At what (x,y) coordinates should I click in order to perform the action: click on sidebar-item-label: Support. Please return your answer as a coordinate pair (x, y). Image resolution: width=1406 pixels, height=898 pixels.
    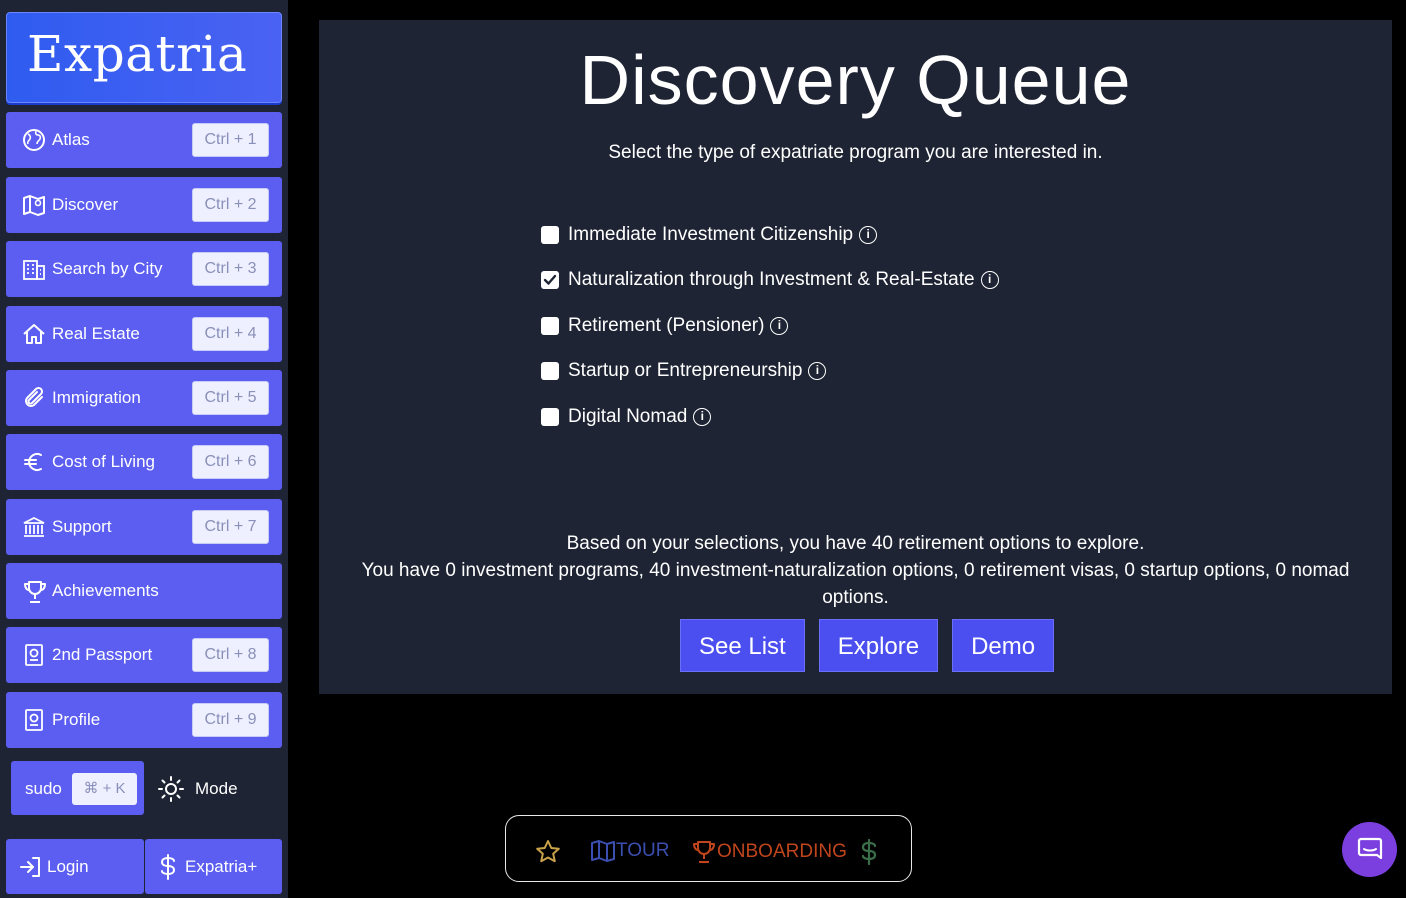
    Looking at the image, I should click on (82, 526).